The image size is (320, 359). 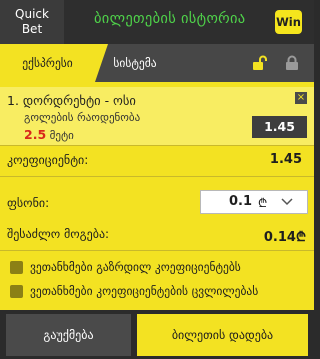 What do you see at coordinates (54, 63) in the screenshot?
I see `tab-express: ექსპრესი` at bounding box center [54, 63].